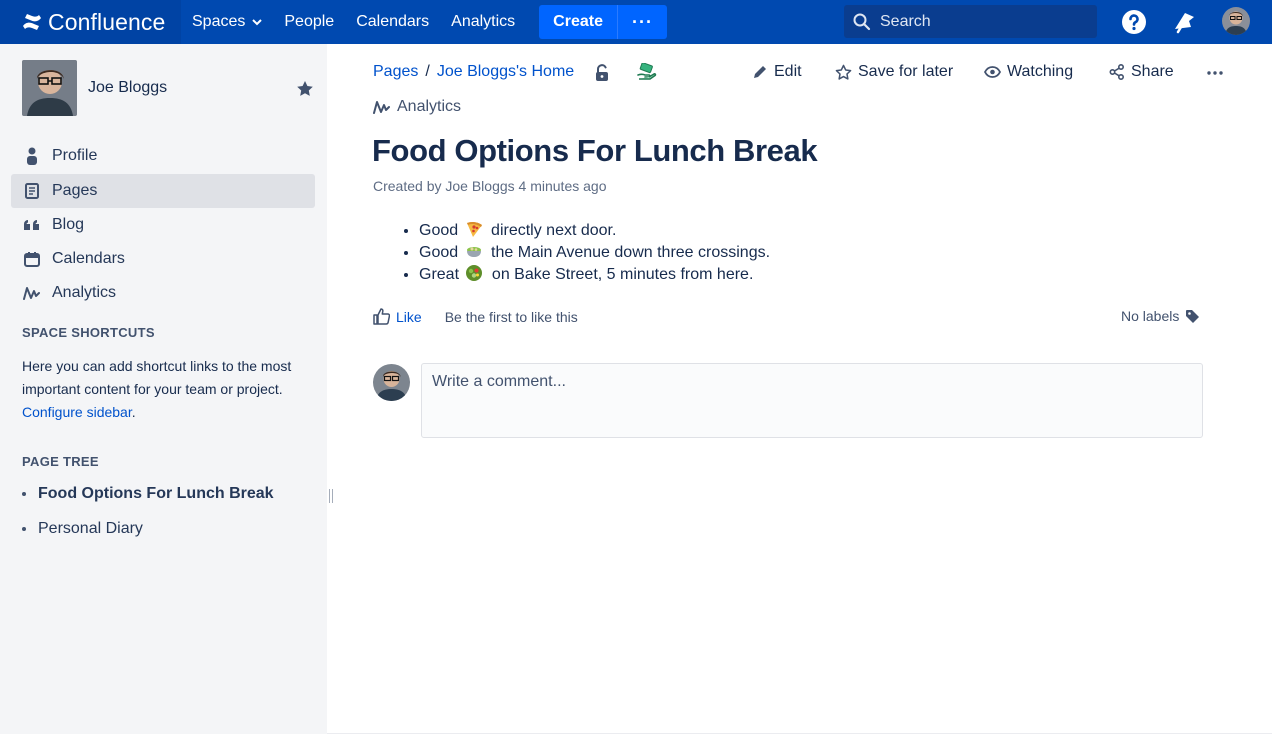 This screenshot has width=1272, height=734. I want to click on nav-people: People, so click(309, 22).